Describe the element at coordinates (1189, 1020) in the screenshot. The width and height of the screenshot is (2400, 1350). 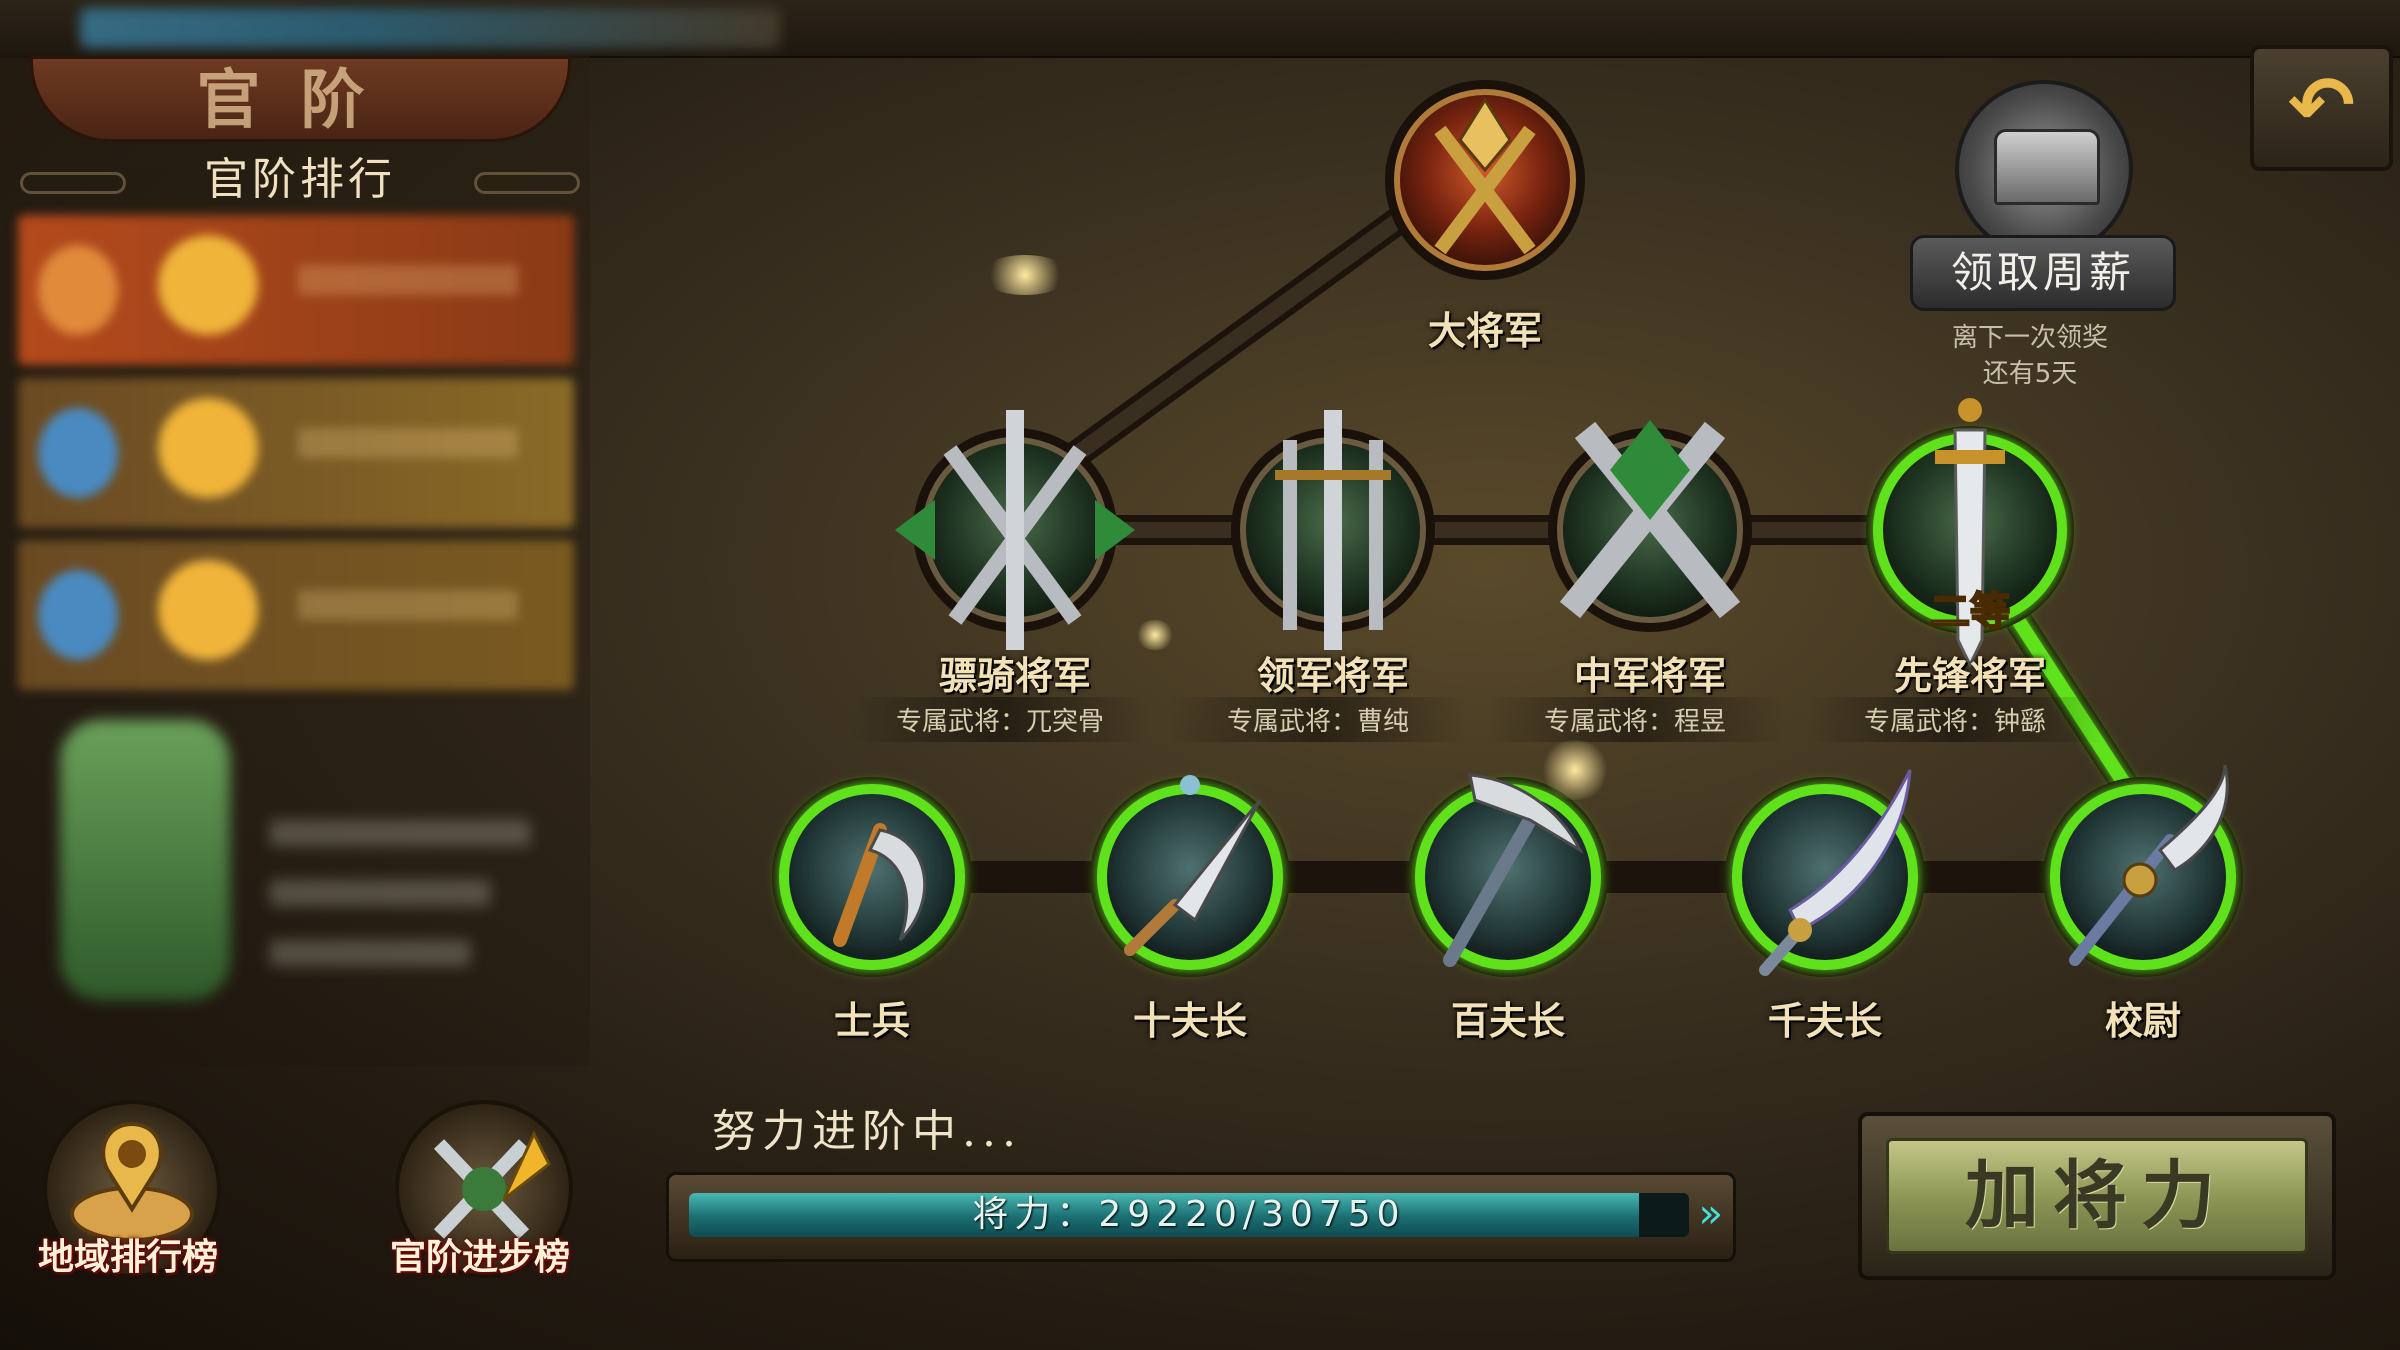
I see `rank-name-officer: 十夫长` at that location.